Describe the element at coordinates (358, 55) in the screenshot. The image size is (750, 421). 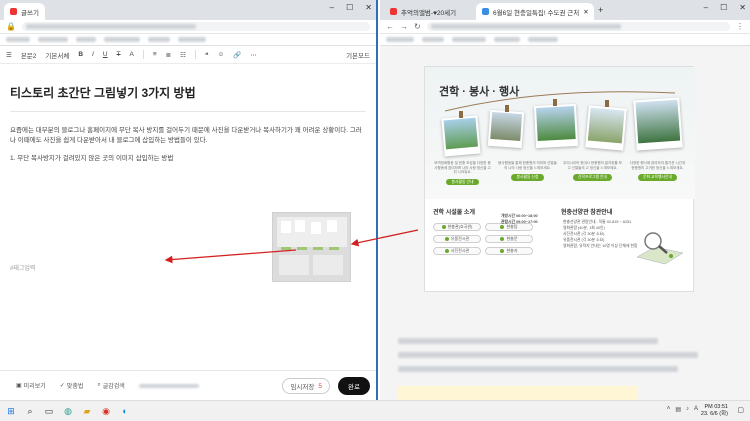
I see `mode-select: 기본모드` at that location.